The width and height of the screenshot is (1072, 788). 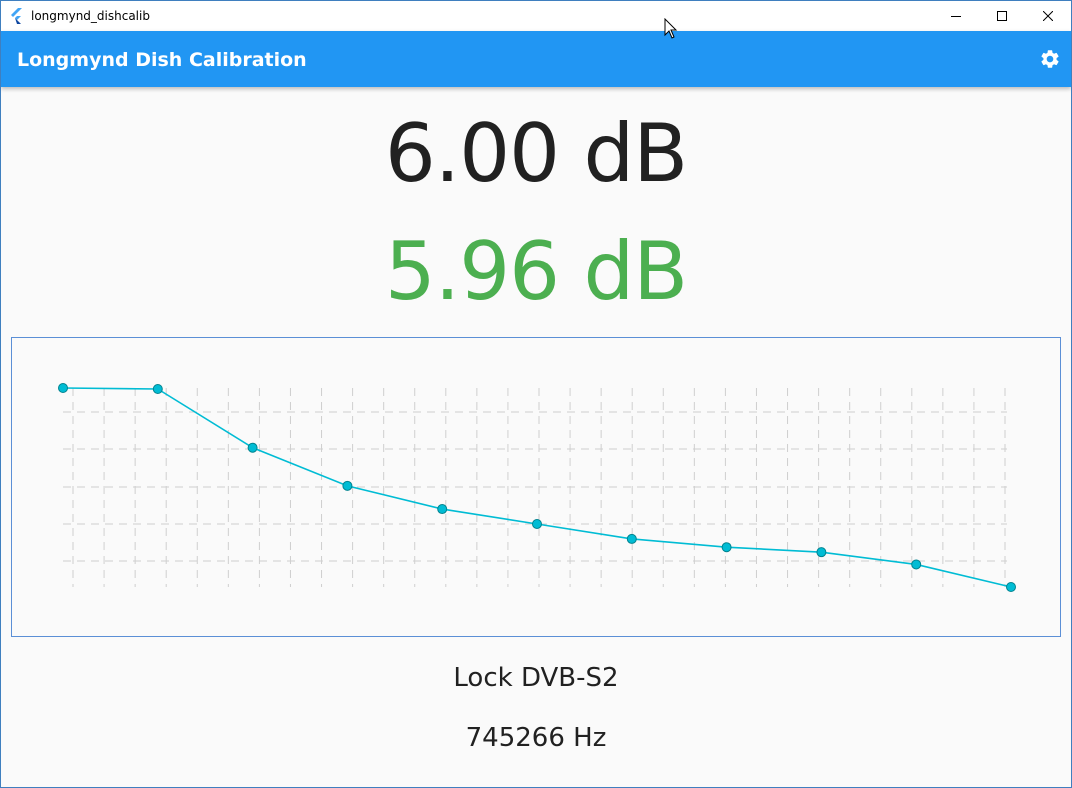 I want to click on target-level-reading: 6.00 dB, so click(x=536, y=153).